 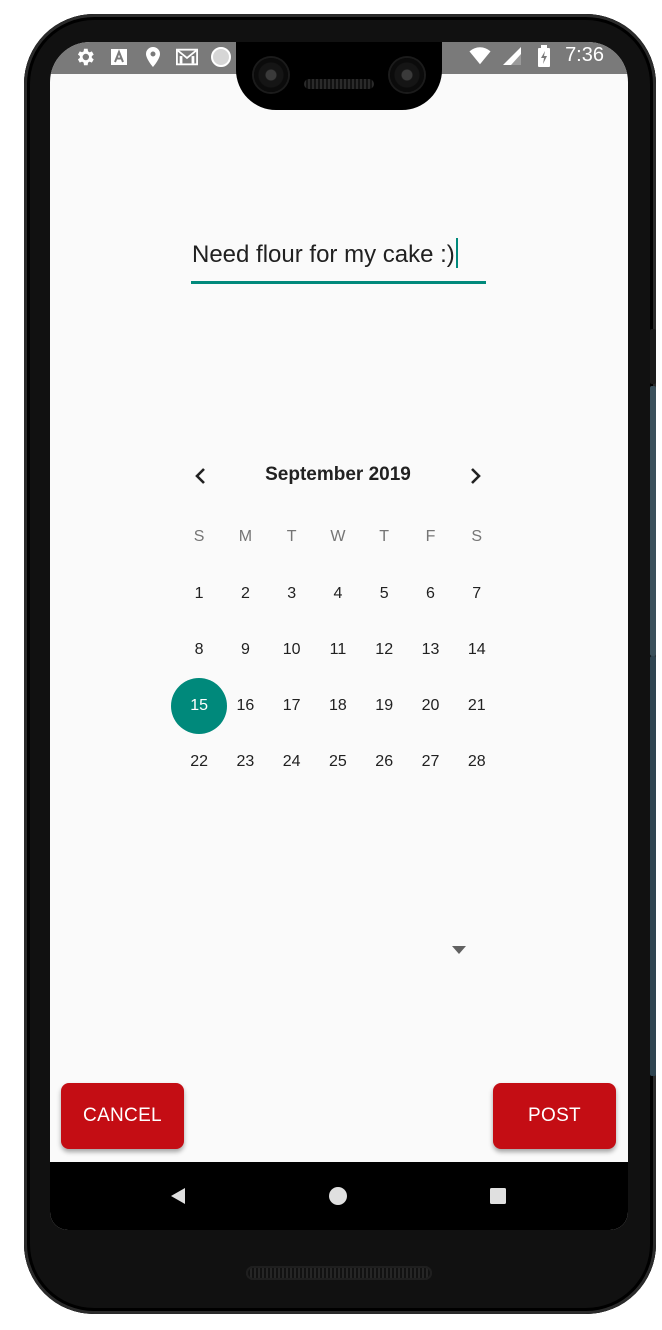 I want to click on post-text-input: Need flour for my cake :), so click(x=325, y=253).